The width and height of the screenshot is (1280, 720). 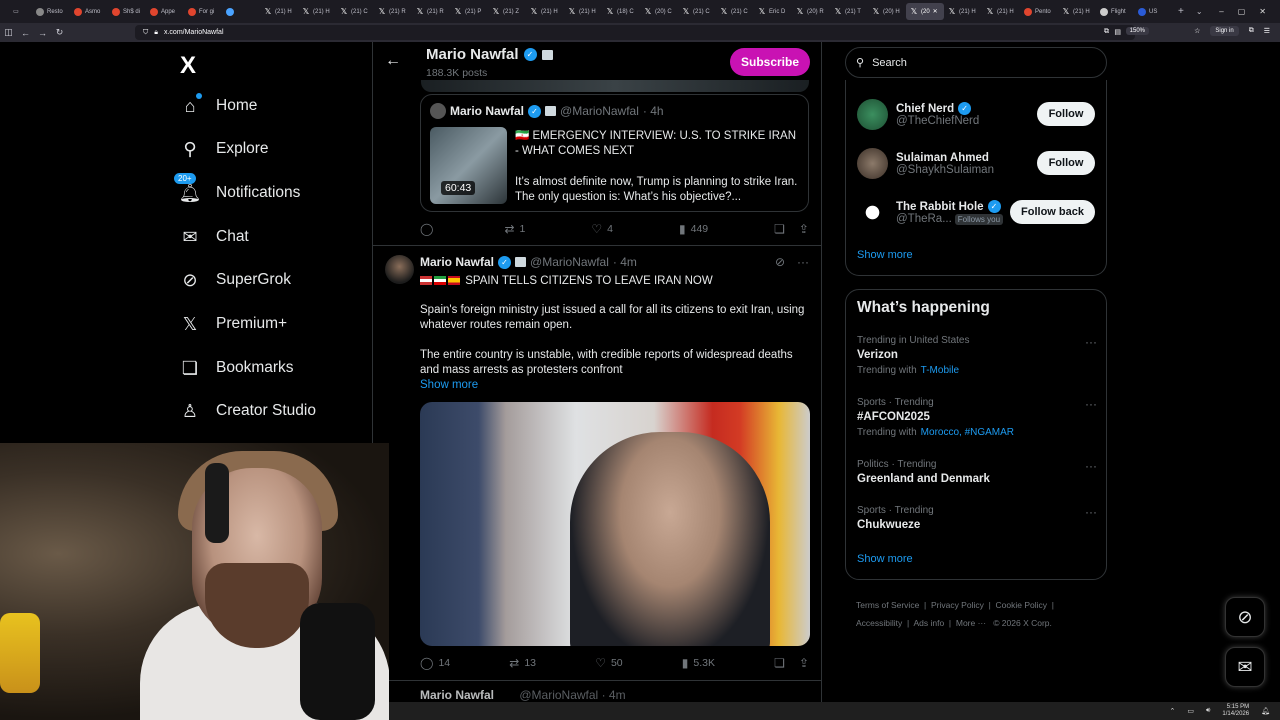 What do you see at coordinates (1115, 11) in the screenshot?
I see `browser-tab: Flight` at bounding box center [1115, 11].